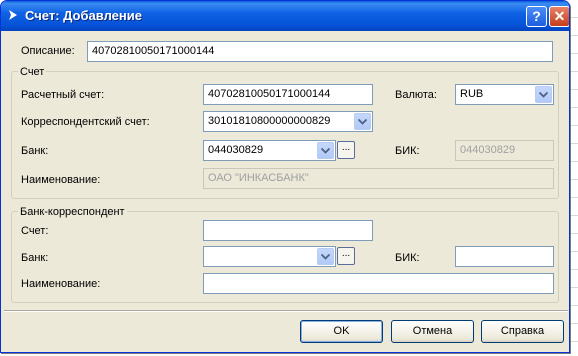  What do you see at coordinates (269, 121) in the screenshot?
I see `correspondent-account-value: 30101810800000000829` at bounding box center [269, 121].